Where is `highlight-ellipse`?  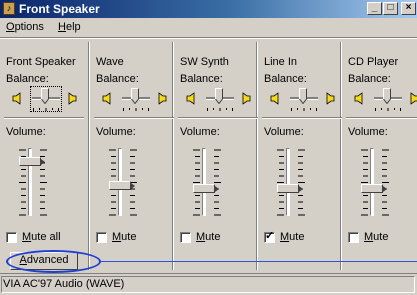 highlight-ellipse is located at coordinates (53, 261).